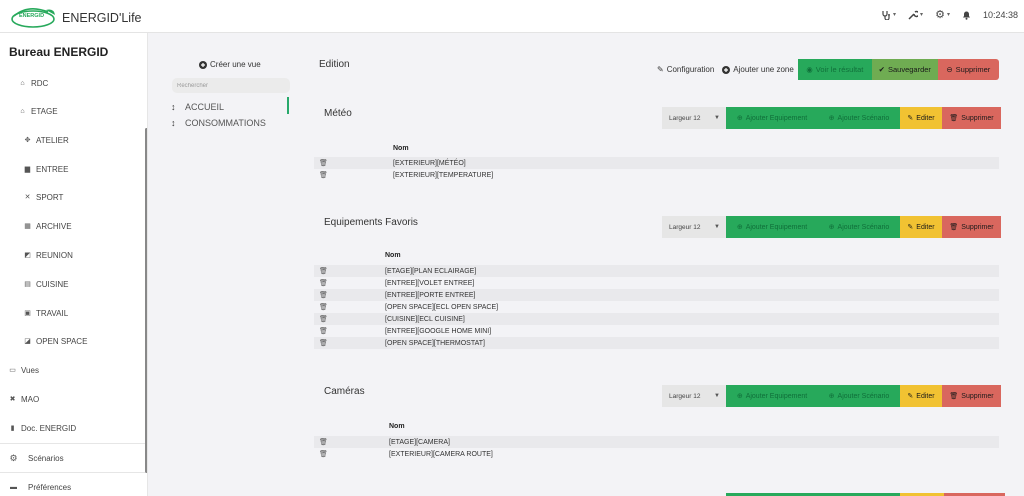 The height and width of the screenshot is (496, 1024). I want to click on see-result-label: Voir le résultat, so click(839, 69).